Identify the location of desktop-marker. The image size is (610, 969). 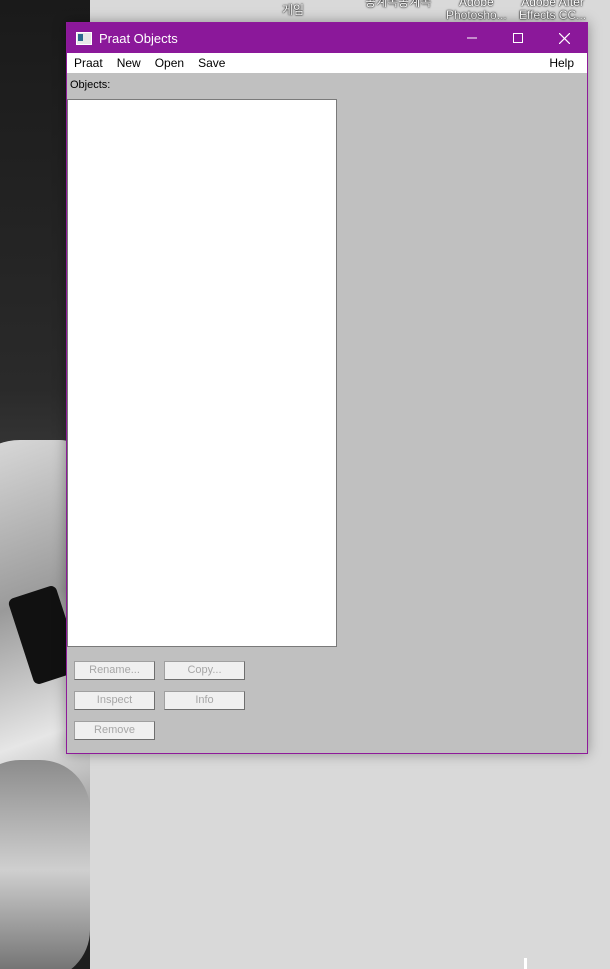
(525, 963).